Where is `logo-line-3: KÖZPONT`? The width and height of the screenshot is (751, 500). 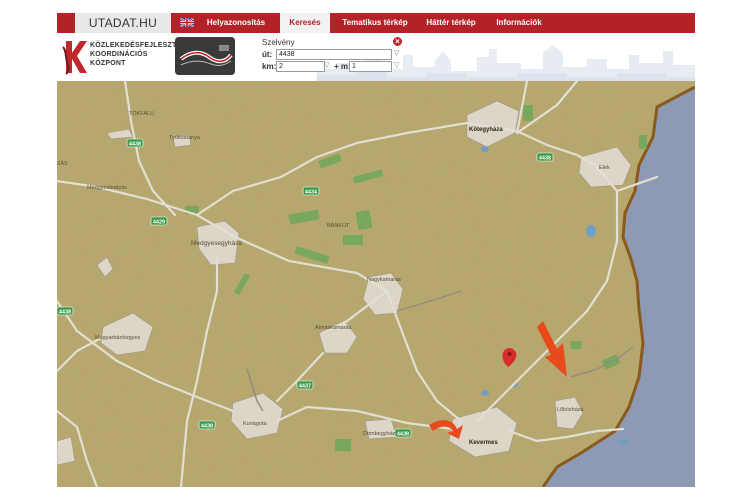 logo-line-3: KÖZPONT is located at coordinates (108, 63).